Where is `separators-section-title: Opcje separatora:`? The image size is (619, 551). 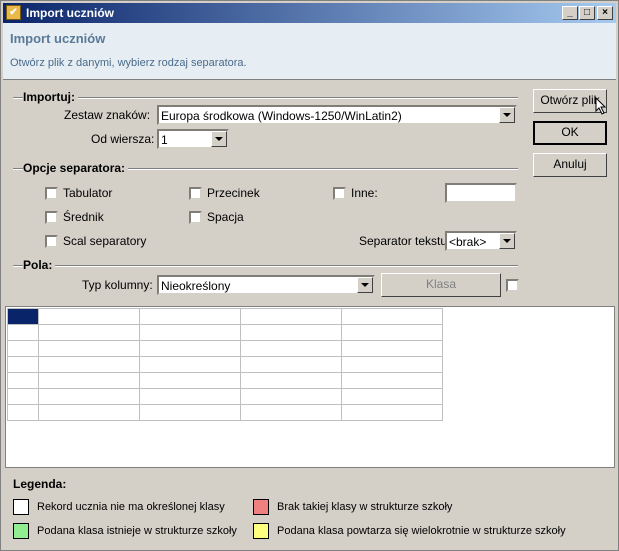 separators-section-title: Opcje separatora: is located at coordinates (76, 168).